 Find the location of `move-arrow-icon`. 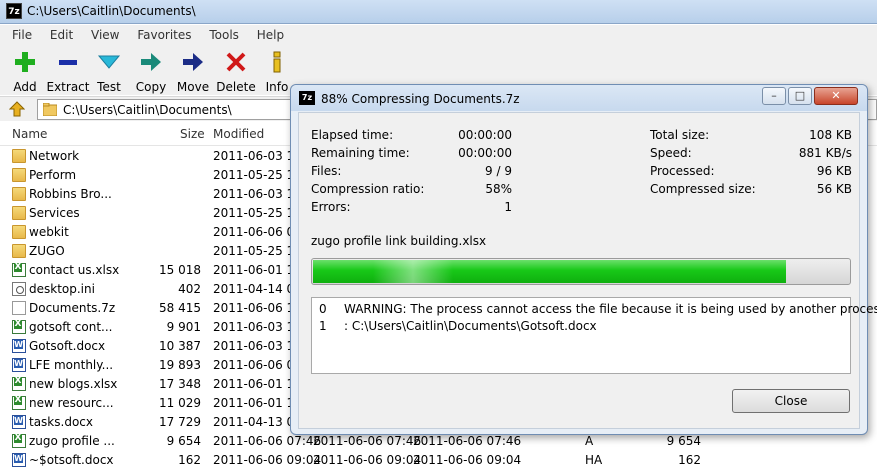

move-arrow-icon is located at coordinates (193, 62).